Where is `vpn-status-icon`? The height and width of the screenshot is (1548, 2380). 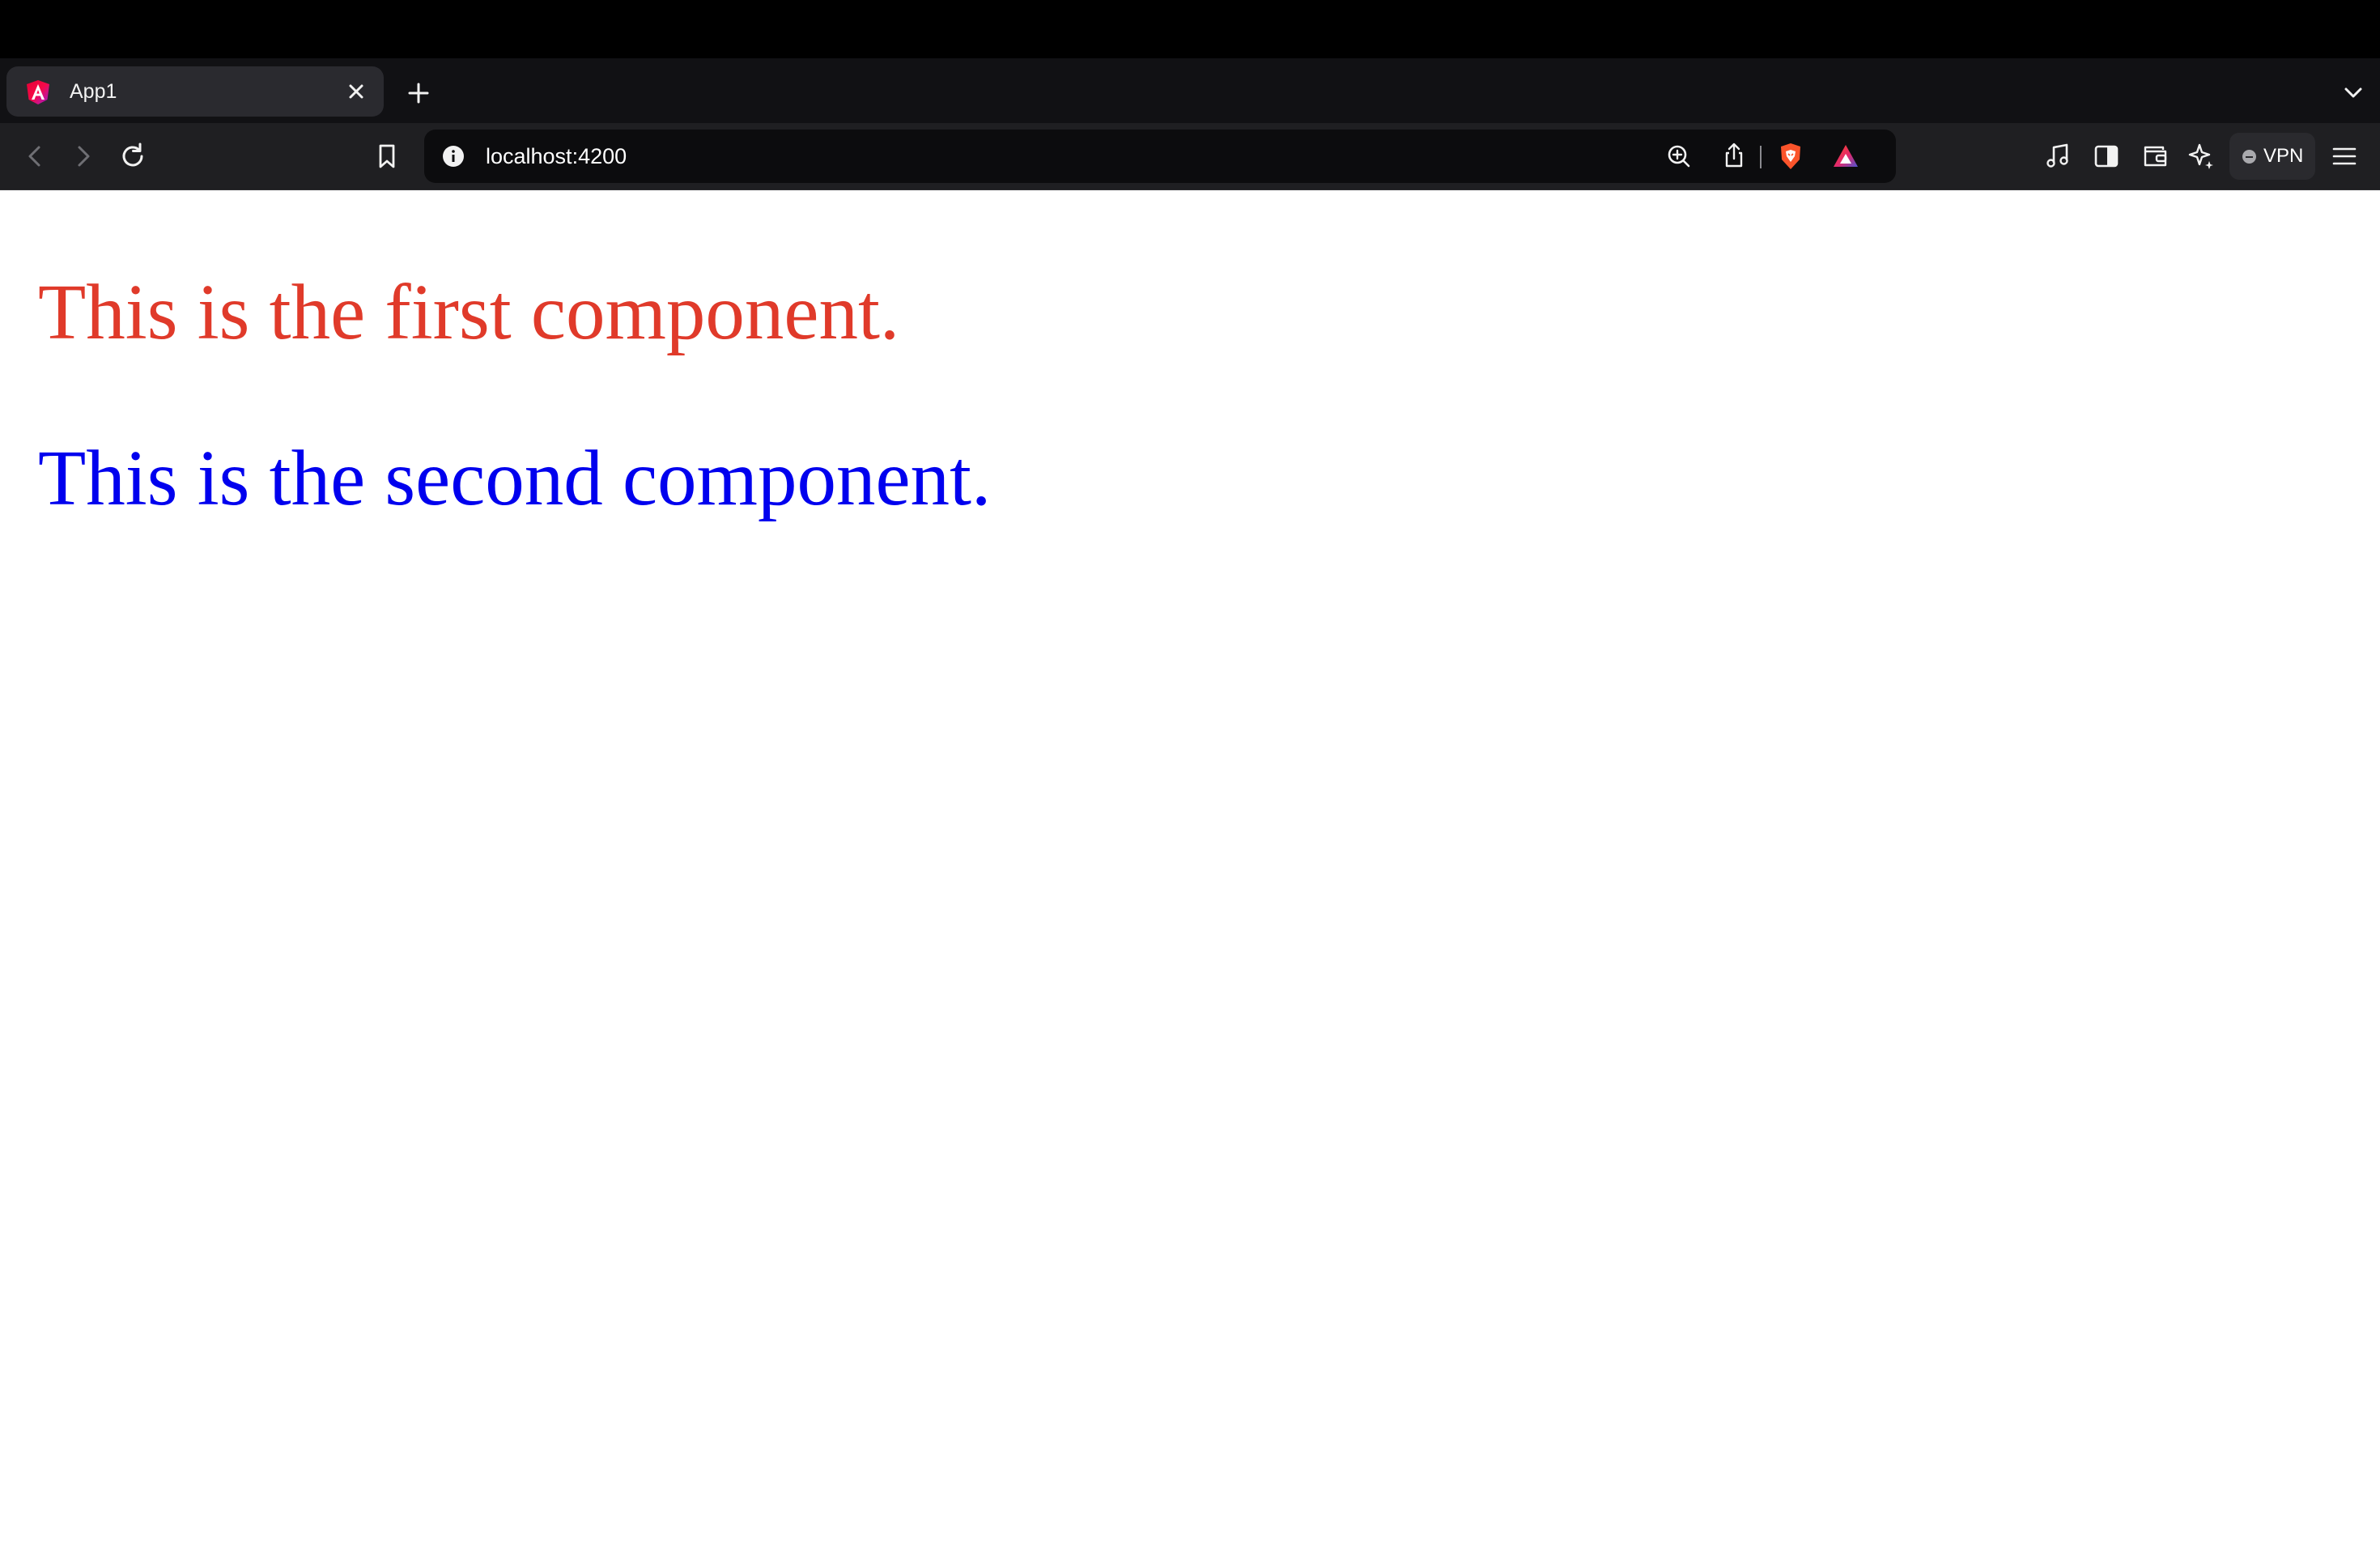
vpn-status-icon is located at coordinates (2249, 157).